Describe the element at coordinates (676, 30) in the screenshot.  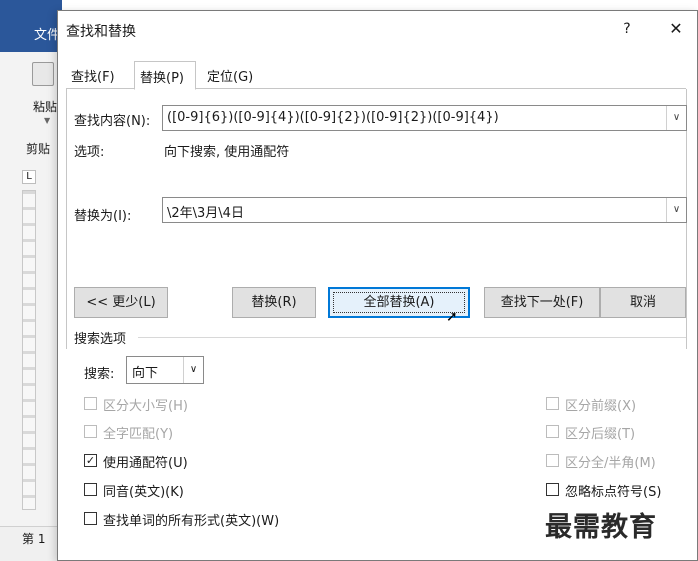
I see `close-button: ✕` at that location.